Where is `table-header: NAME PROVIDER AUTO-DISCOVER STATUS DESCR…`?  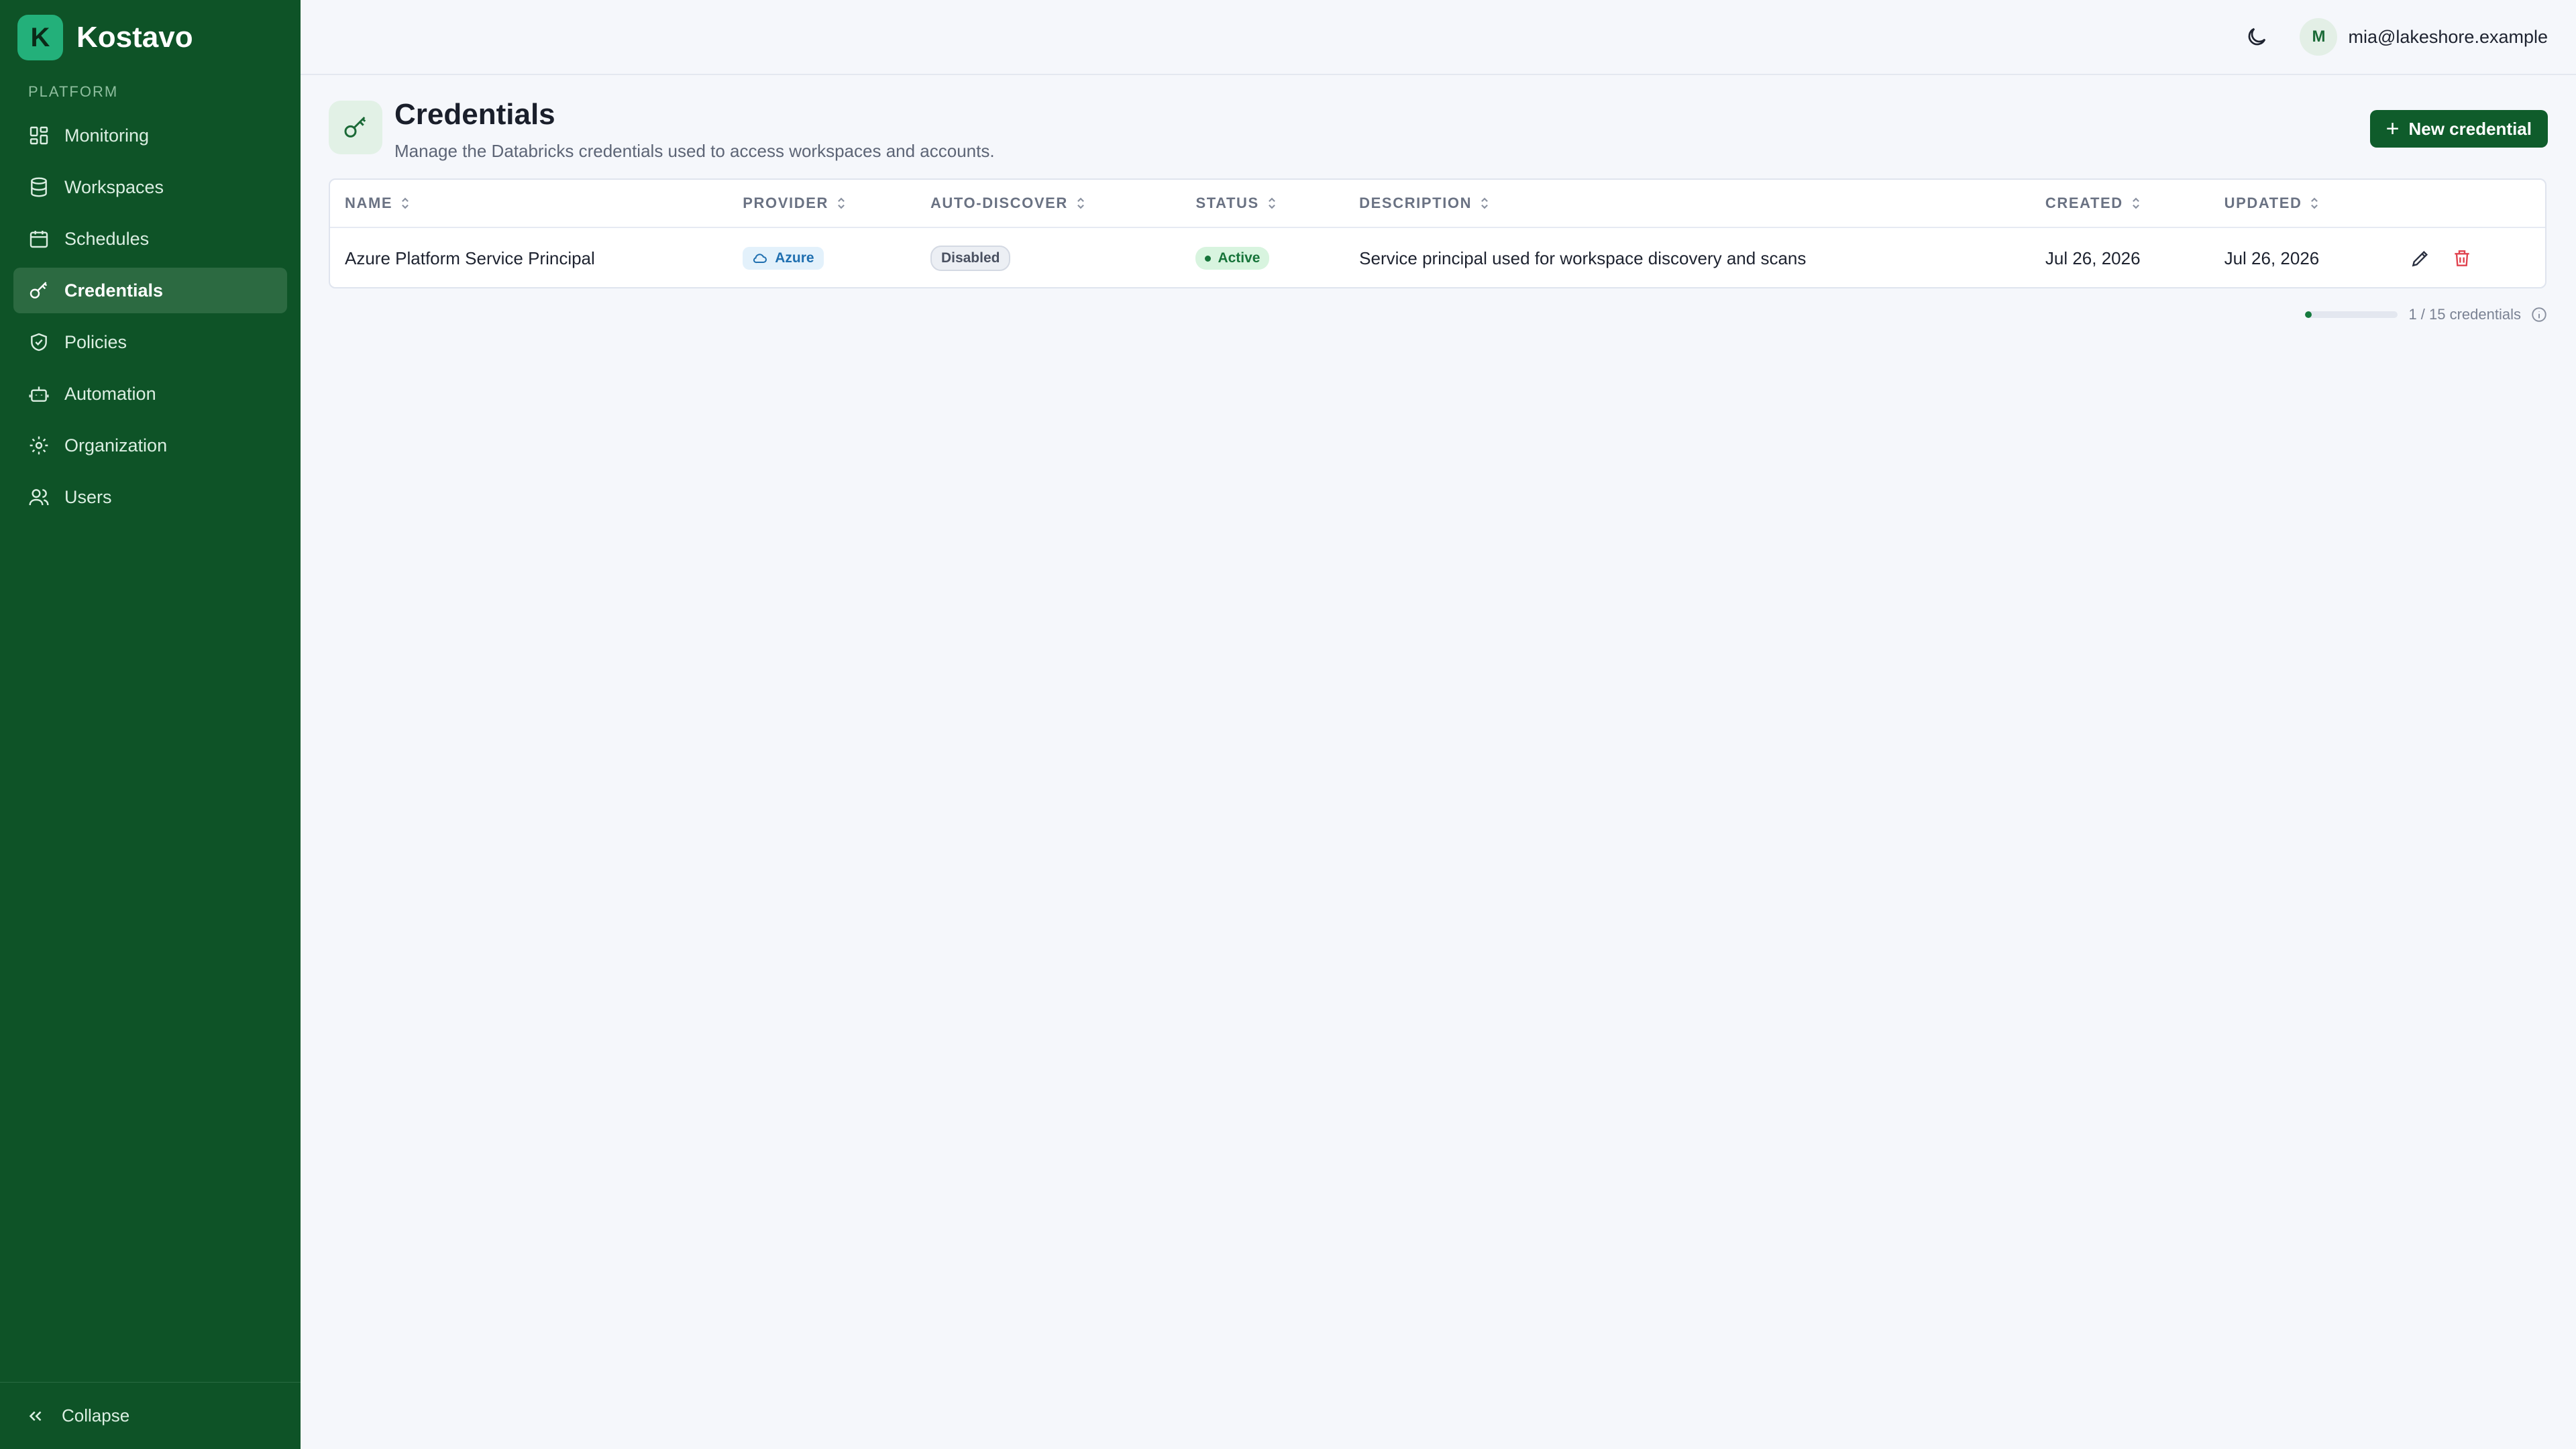
table-header: NAME PROVIDER AUTO-DISCOVER STATUS DESCR… is located at coordinates (1437, 204).